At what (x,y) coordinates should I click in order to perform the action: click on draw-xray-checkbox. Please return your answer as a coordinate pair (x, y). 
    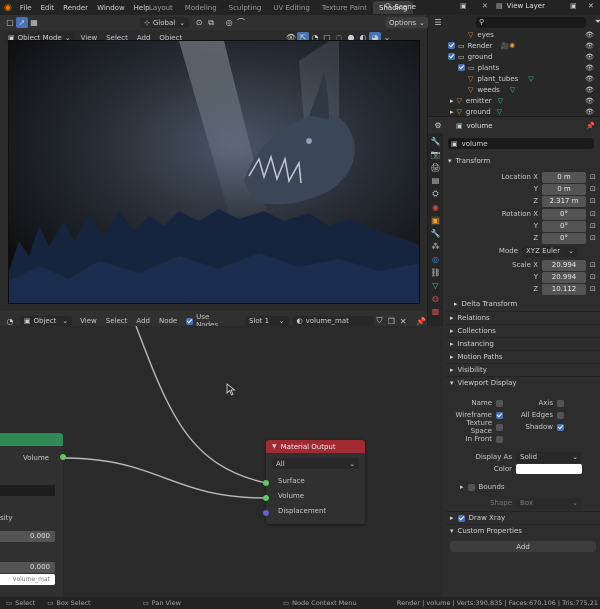
    Looking at the image, I should click on (461, 518).